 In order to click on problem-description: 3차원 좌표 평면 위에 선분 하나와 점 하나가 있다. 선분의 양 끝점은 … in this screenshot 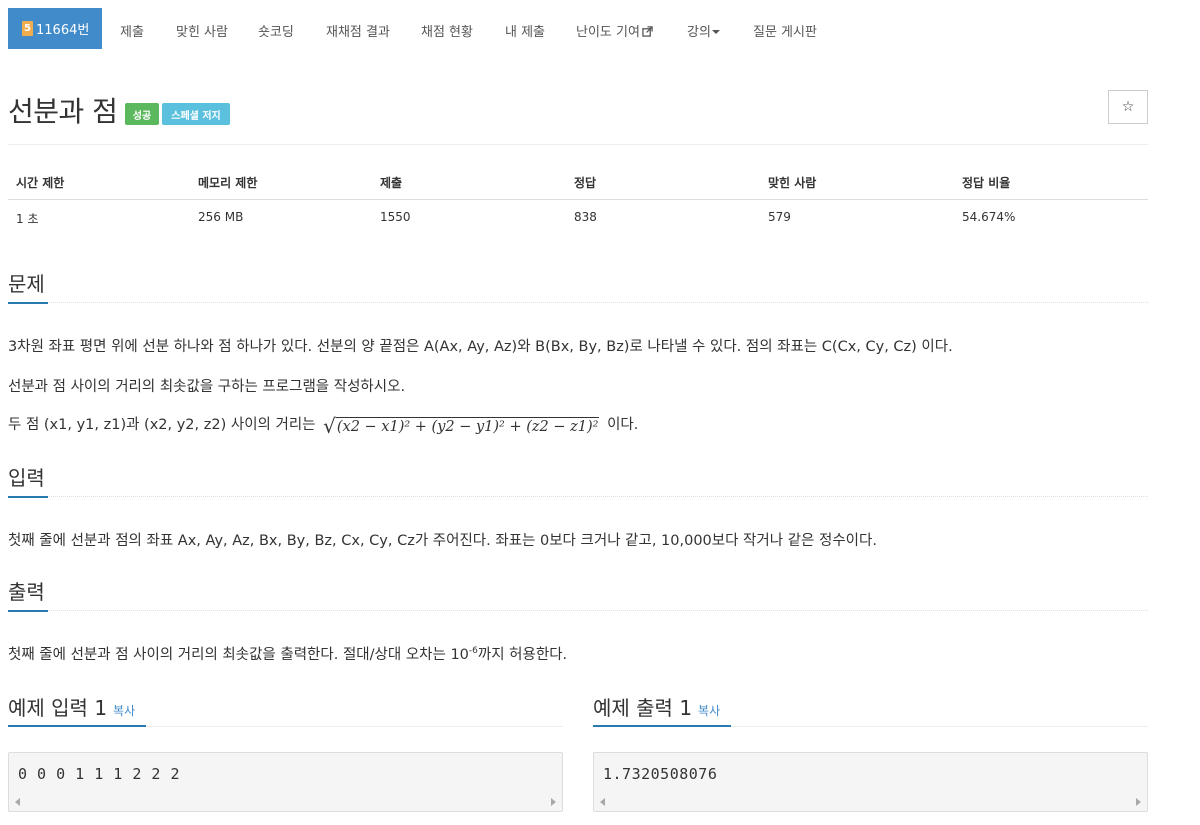, I will do `click(480, 347)`.